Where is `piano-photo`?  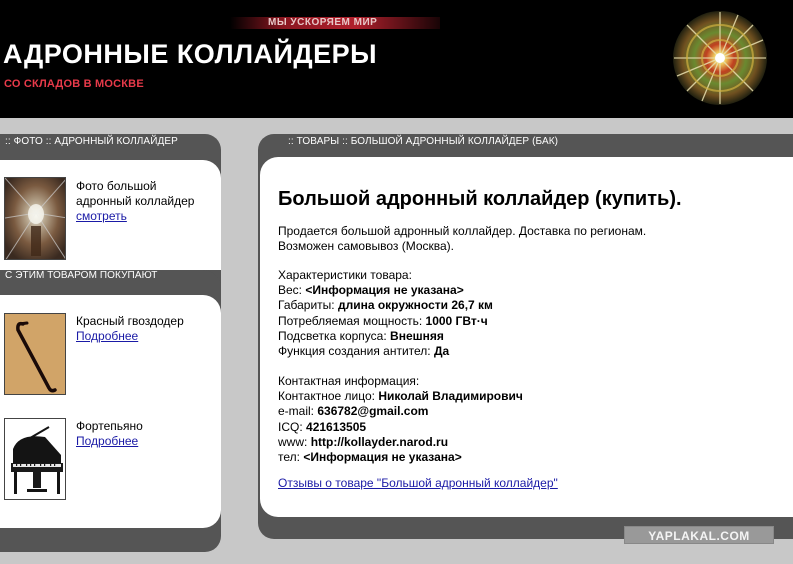
piano-photo is located at coordinates (35, 459).